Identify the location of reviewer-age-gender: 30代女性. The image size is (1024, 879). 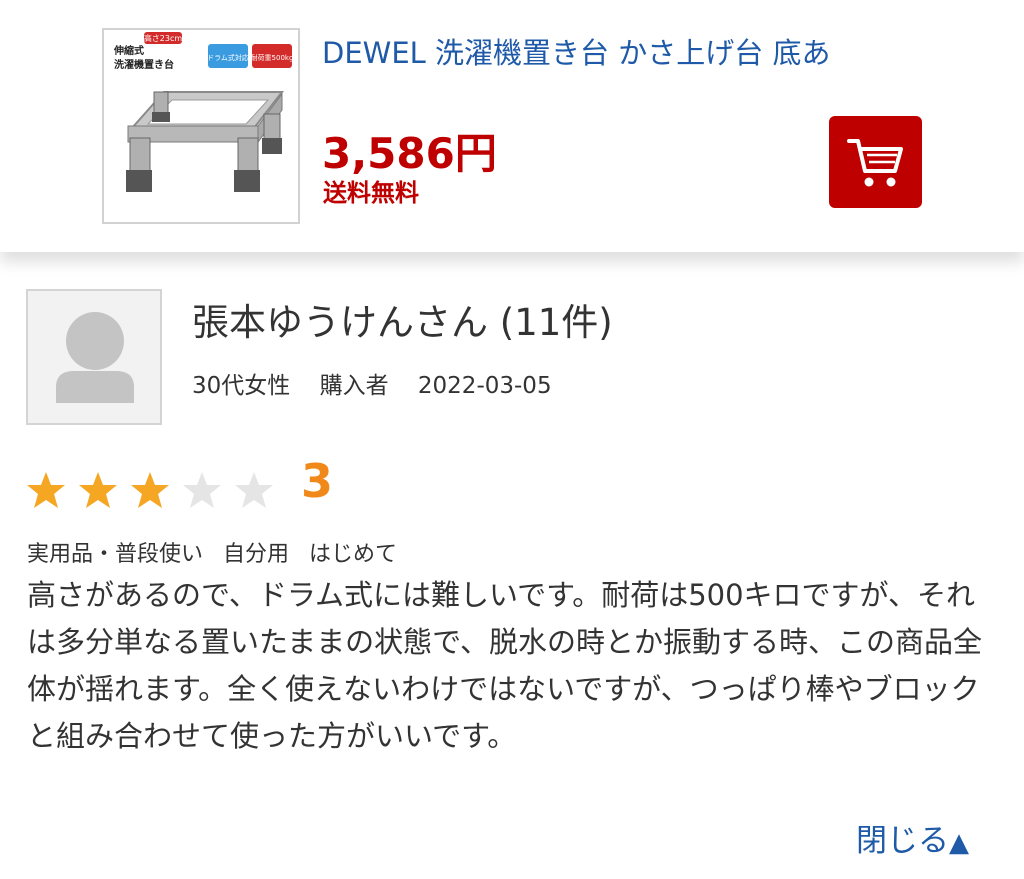
(241, 386).